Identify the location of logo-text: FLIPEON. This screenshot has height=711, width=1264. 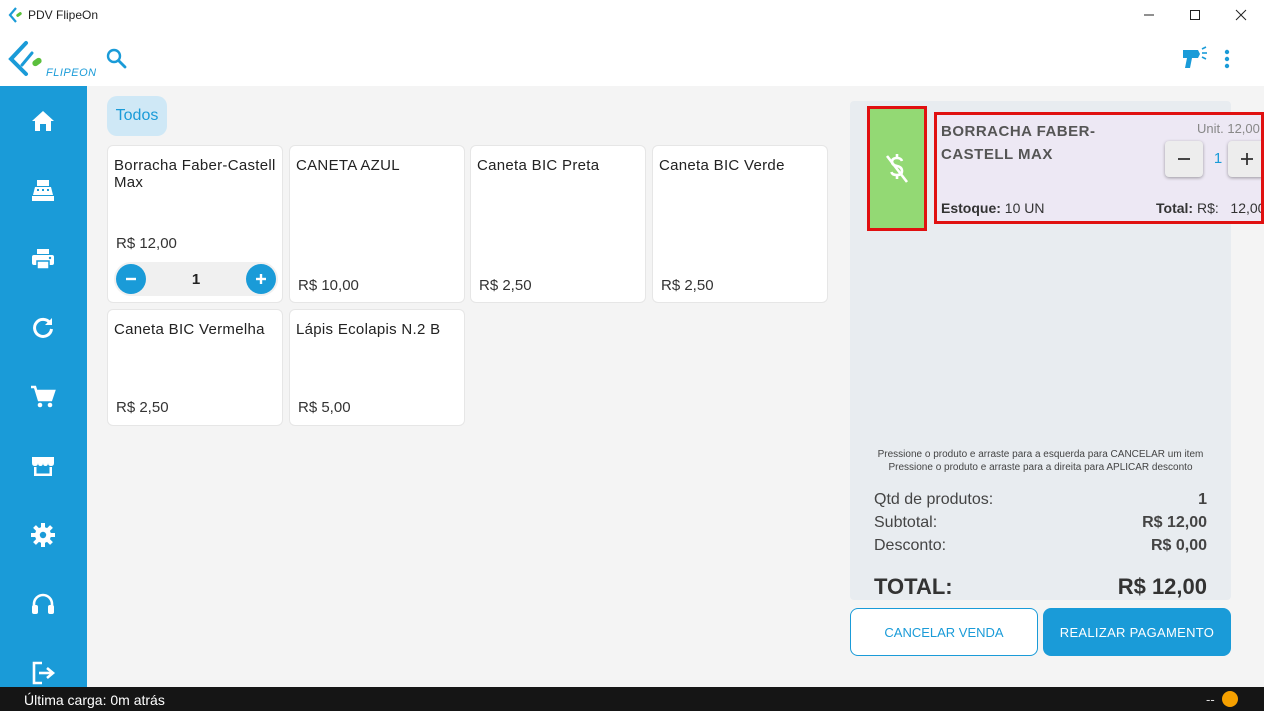
(71, 73).